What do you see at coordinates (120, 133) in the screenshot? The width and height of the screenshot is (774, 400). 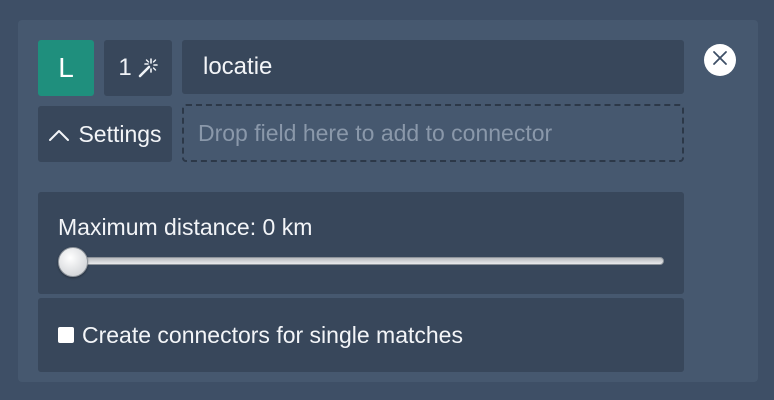 I see `settings-label: Settings` at bounding box center [120, 133].